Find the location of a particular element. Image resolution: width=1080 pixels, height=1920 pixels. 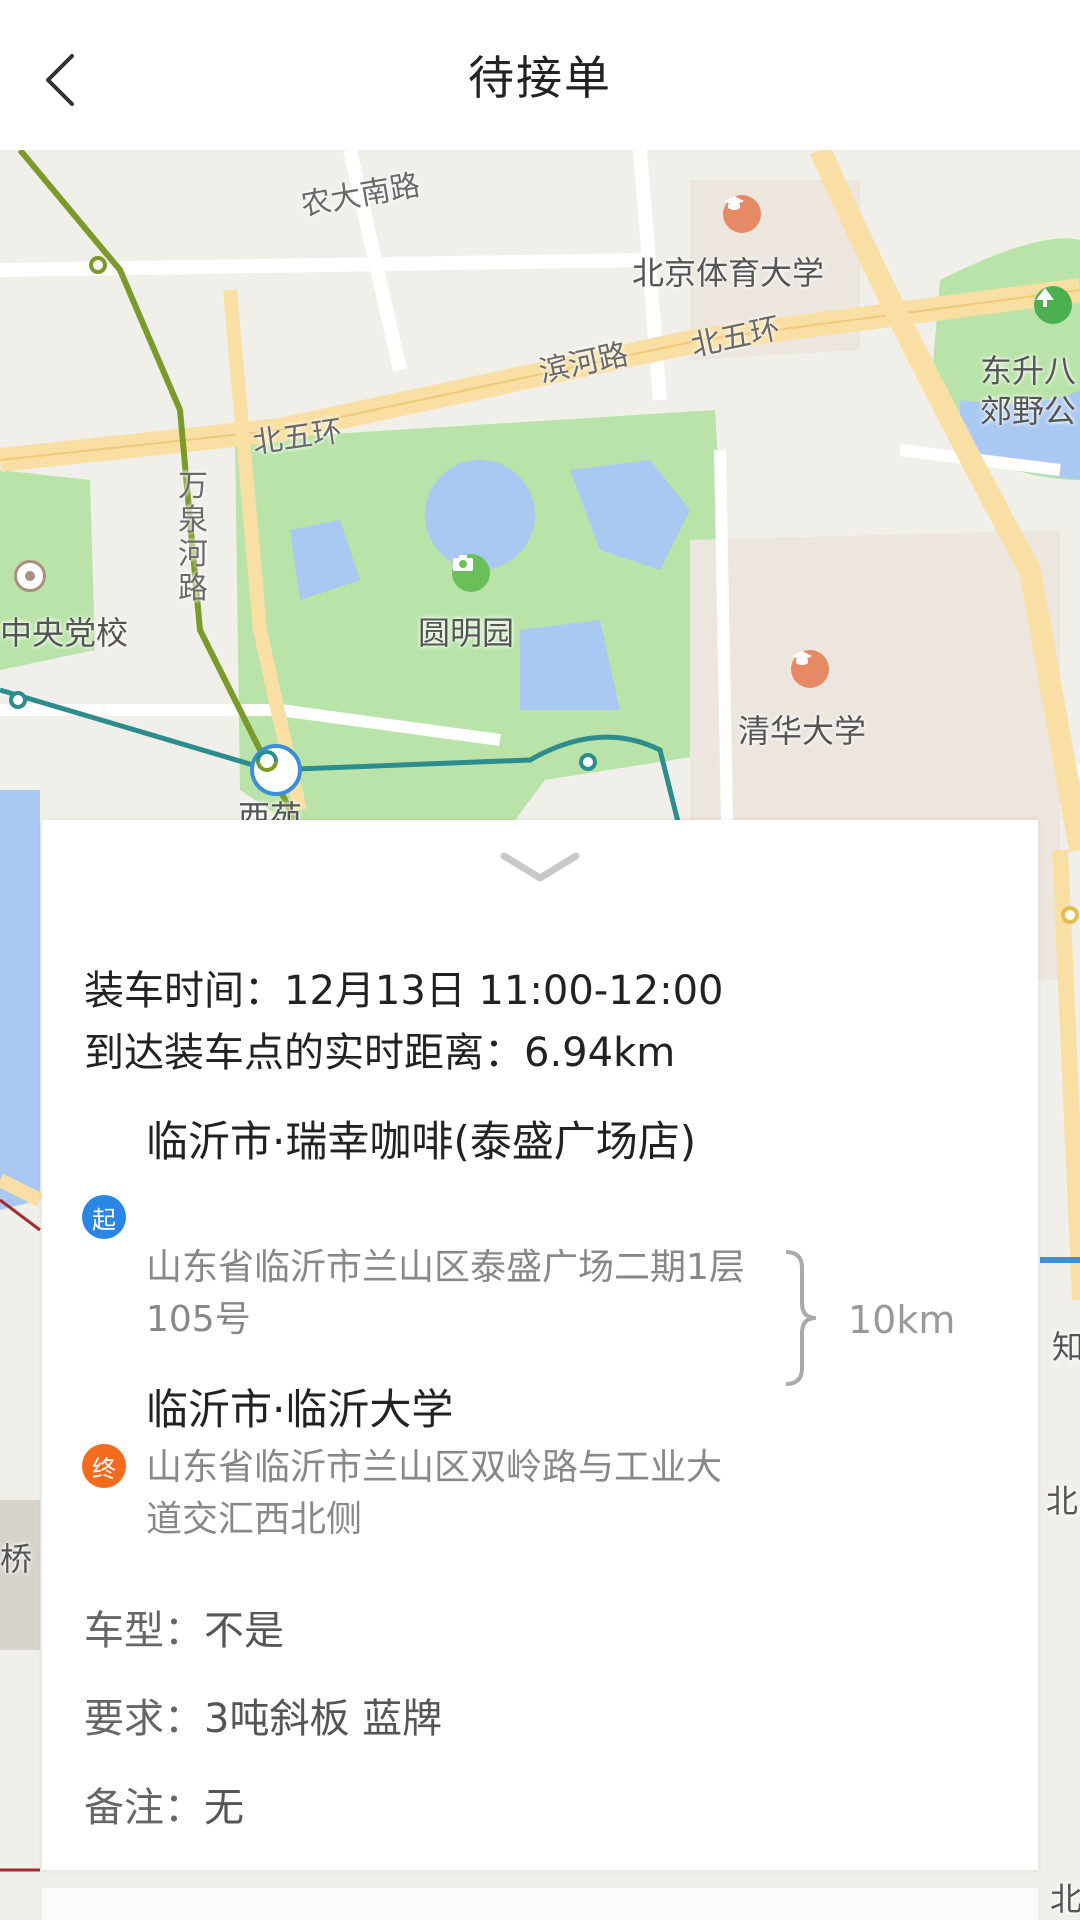

collapse-button is located at coordinates (540, 867).